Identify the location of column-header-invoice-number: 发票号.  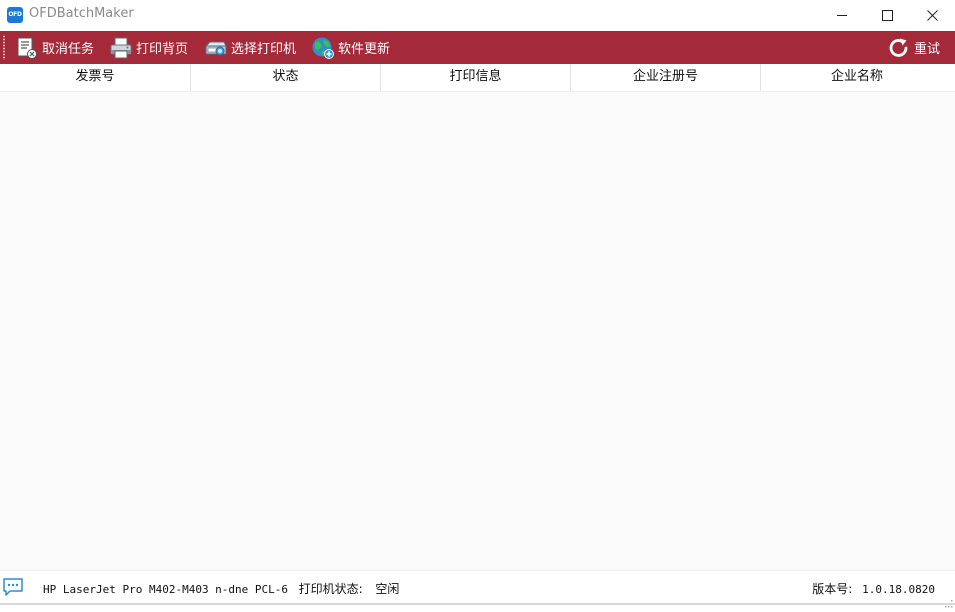
(95, 77).